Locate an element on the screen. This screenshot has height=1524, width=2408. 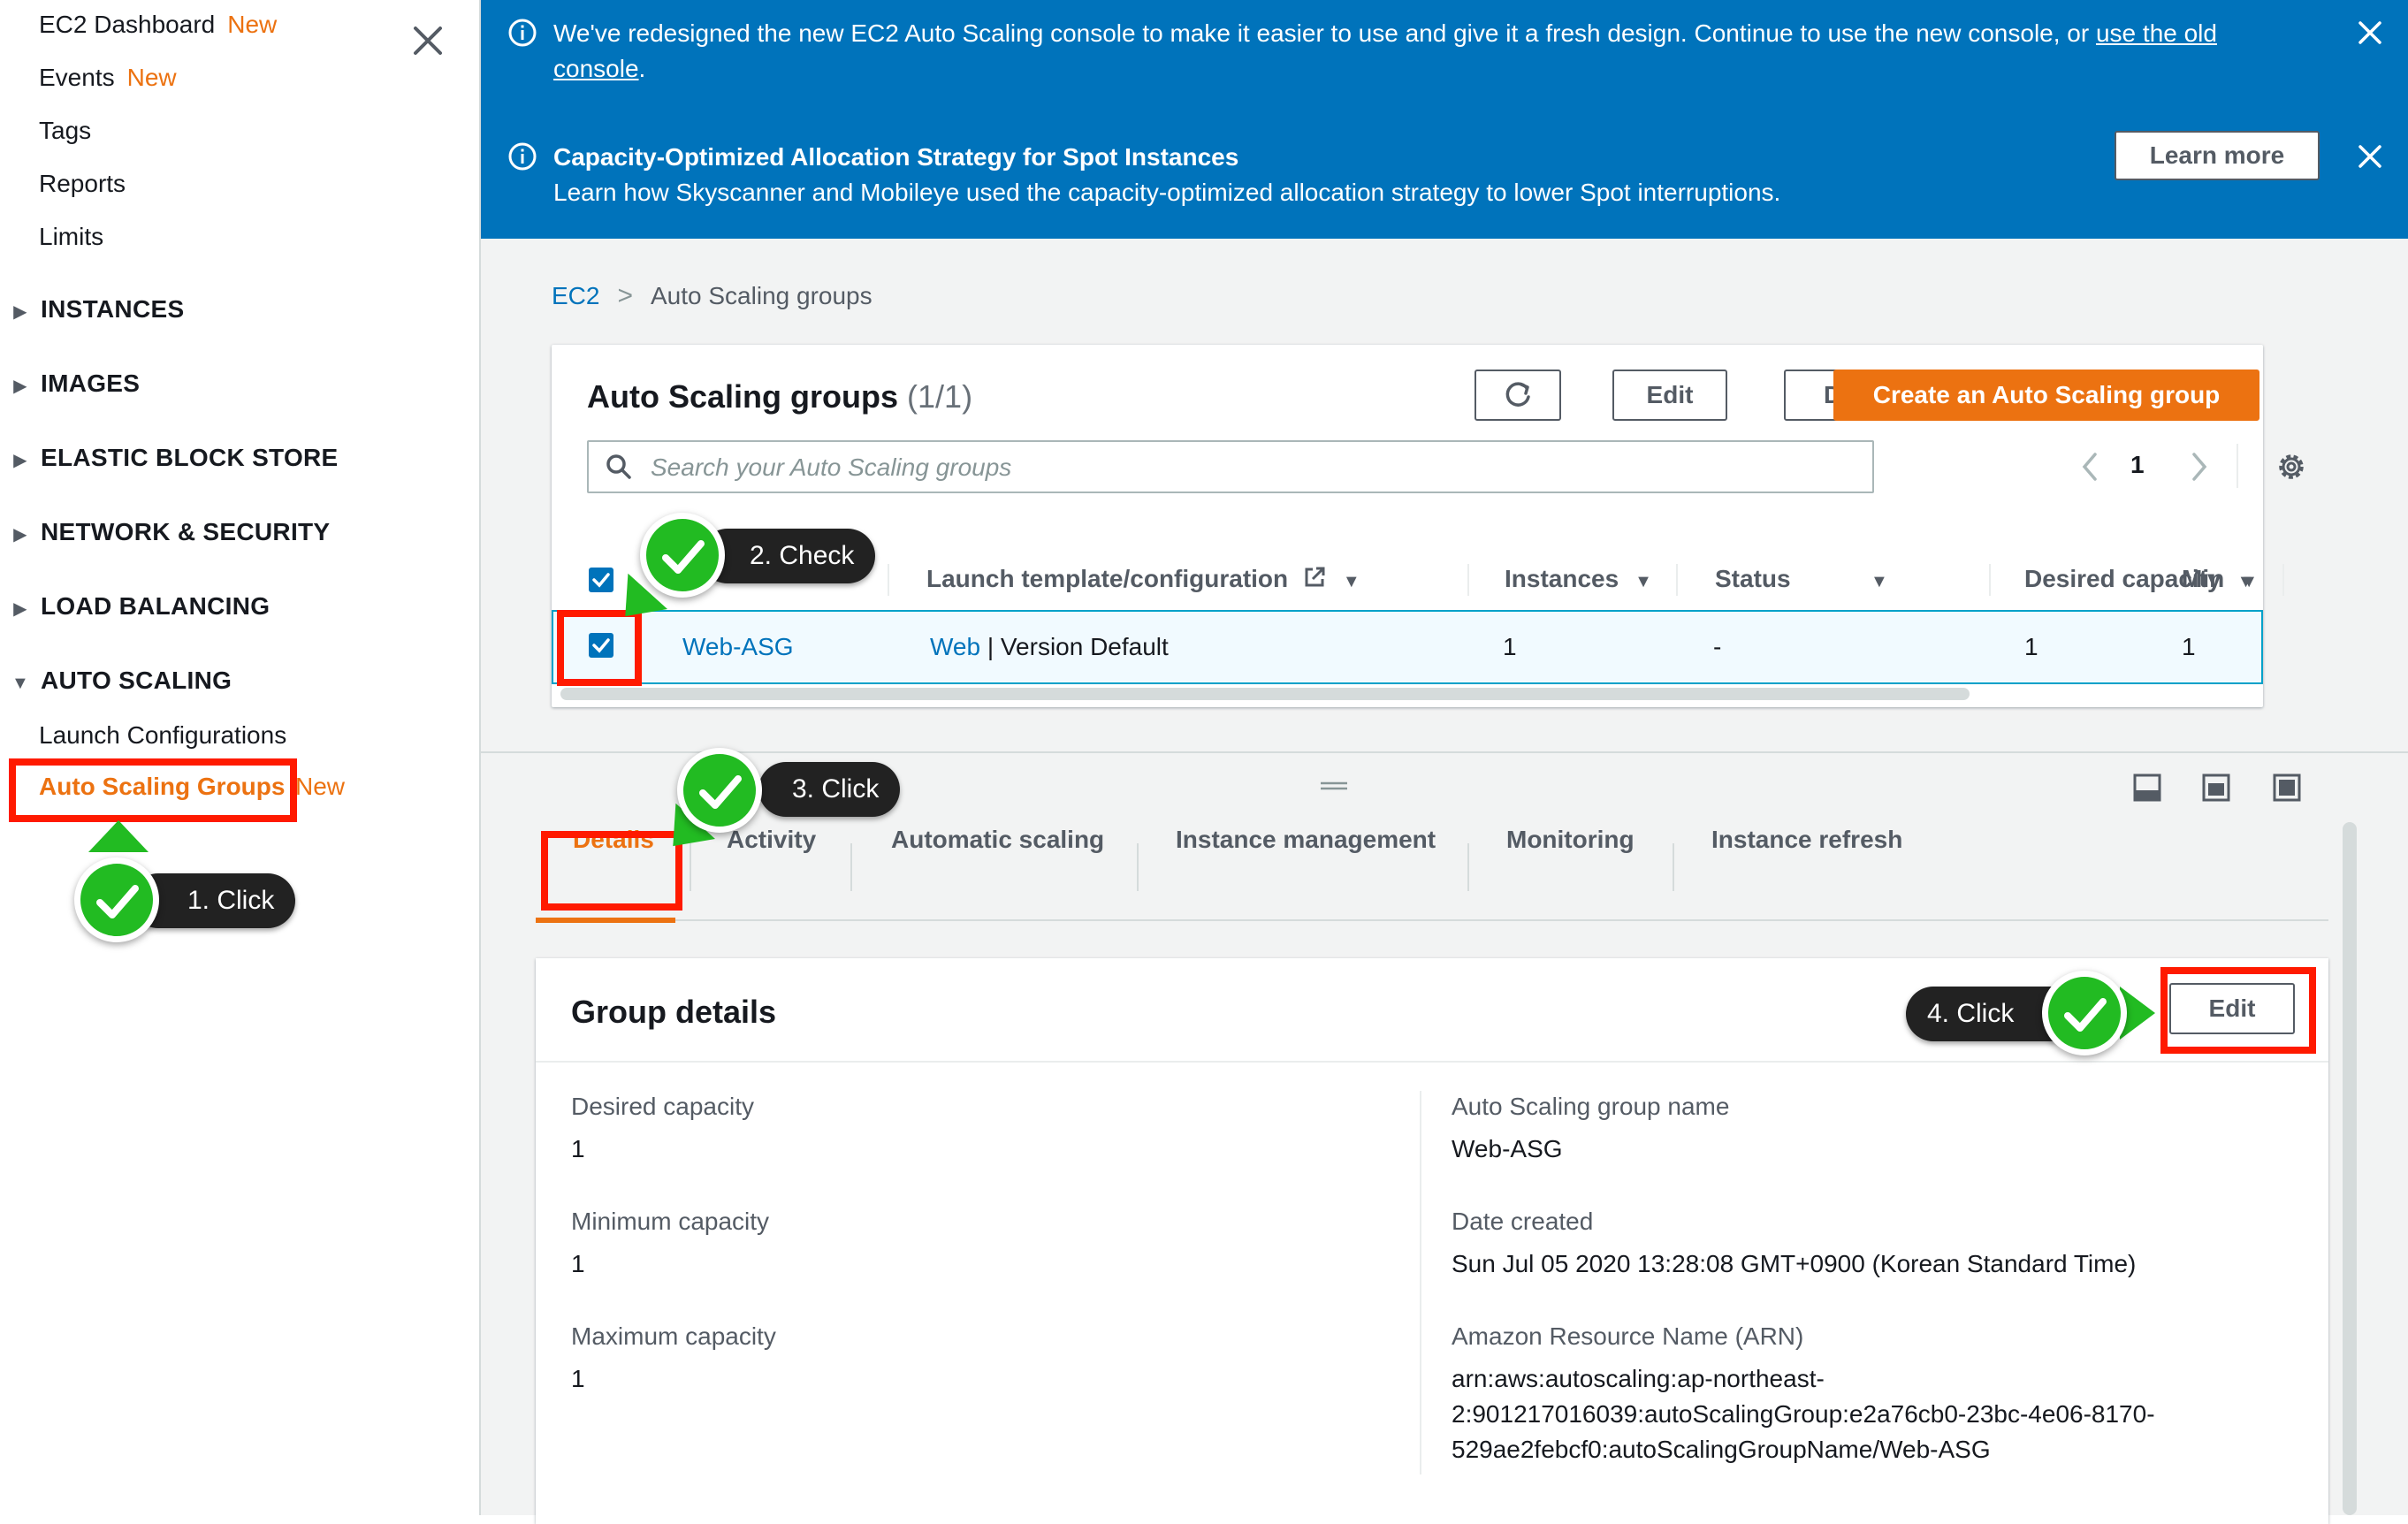
breadcrumb-ec2-link: EC2 is located at coordinates (575, 295).